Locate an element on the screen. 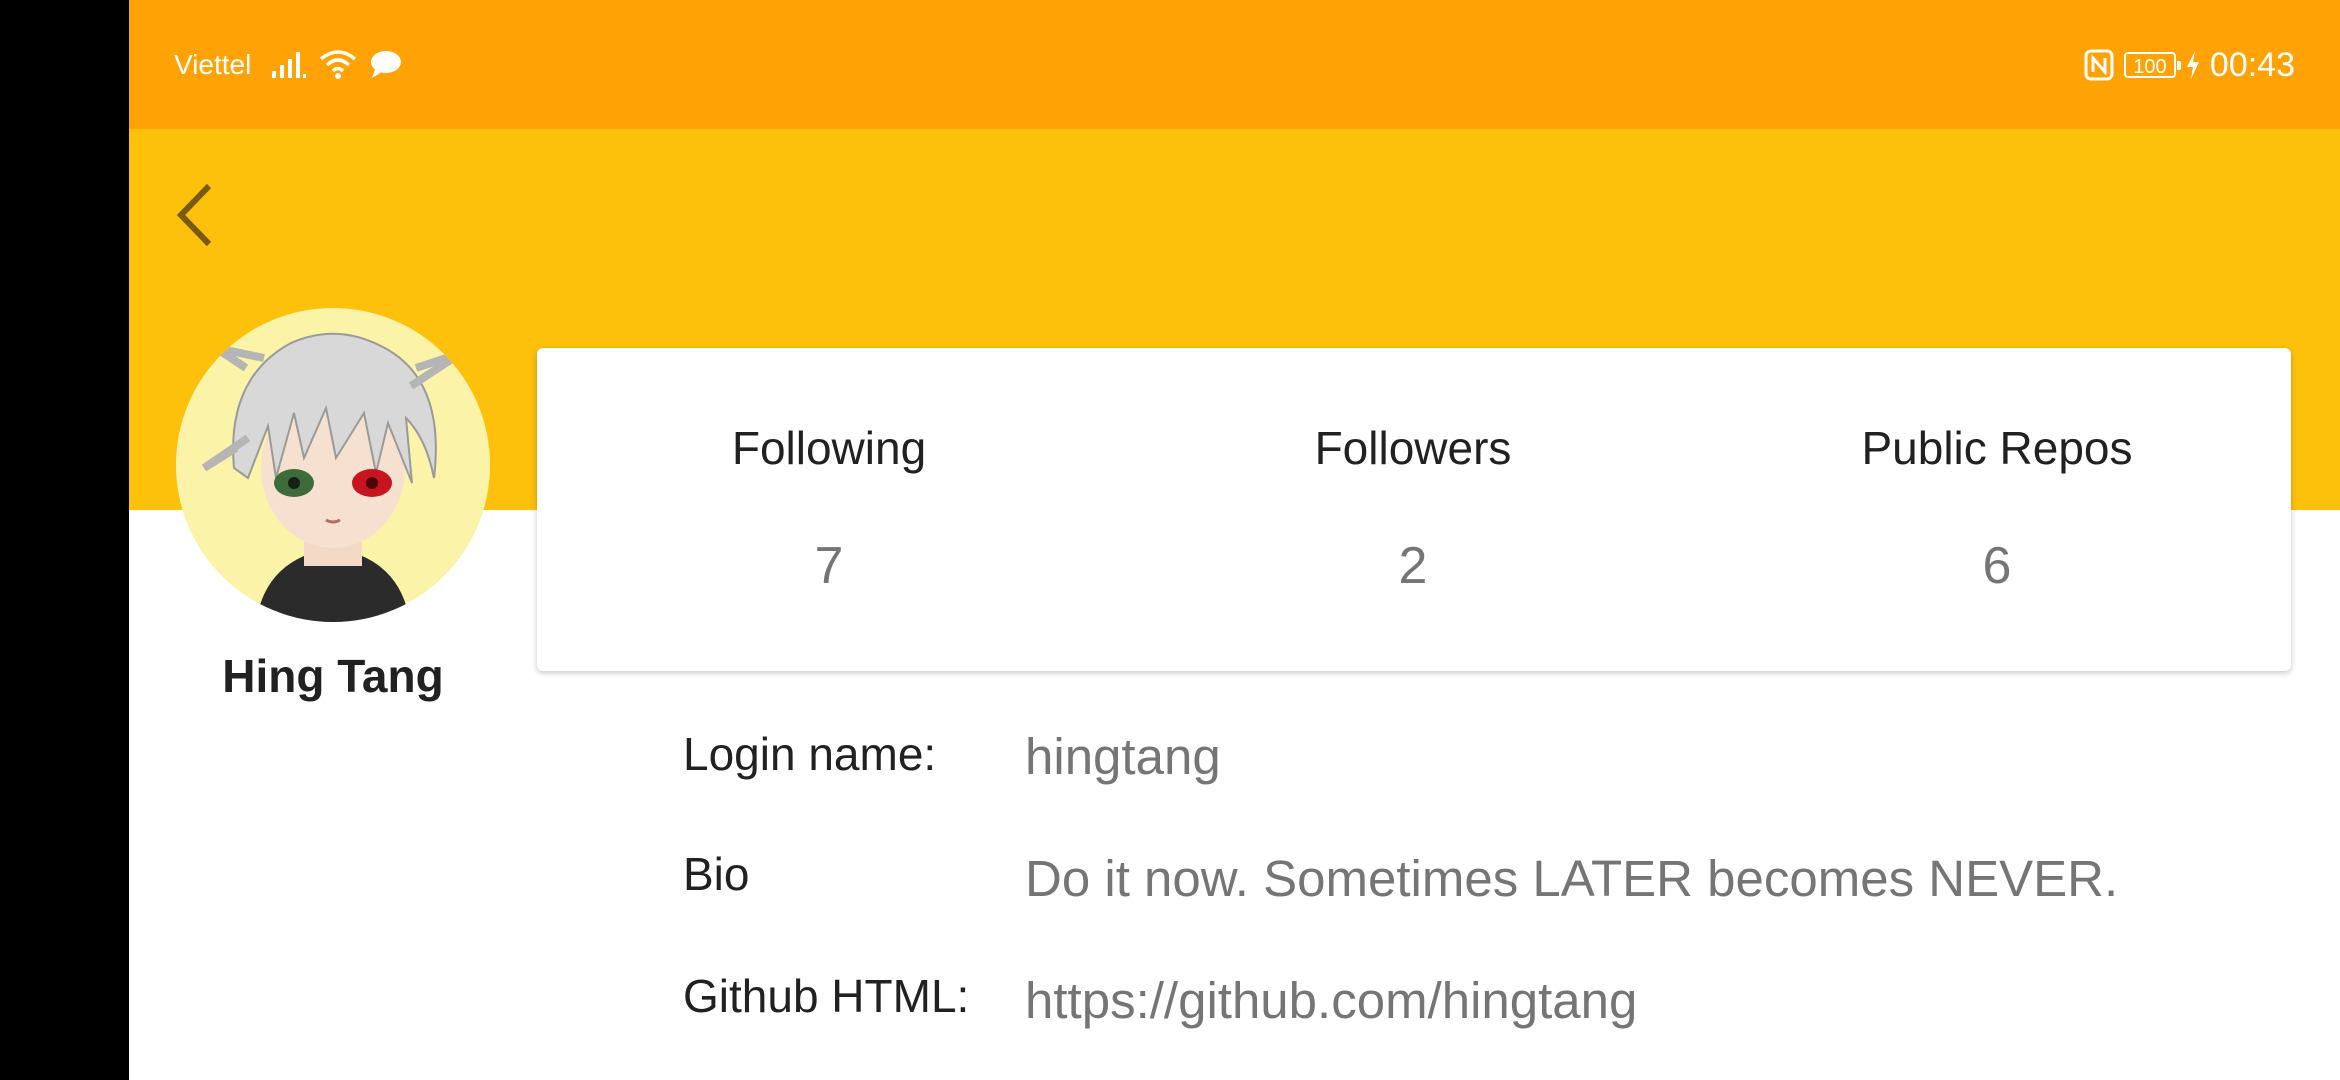  chevron-left-icon is located at coordinates (194, 215).